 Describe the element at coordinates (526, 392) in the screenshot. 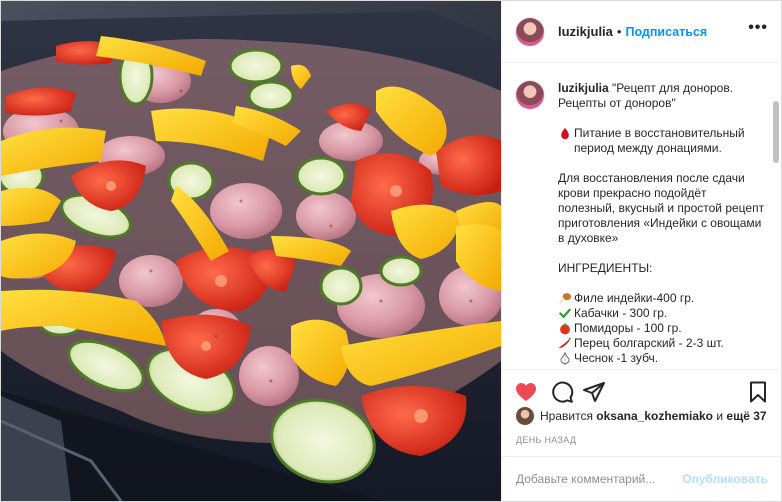

I see `heart-filled-icon` at that location.